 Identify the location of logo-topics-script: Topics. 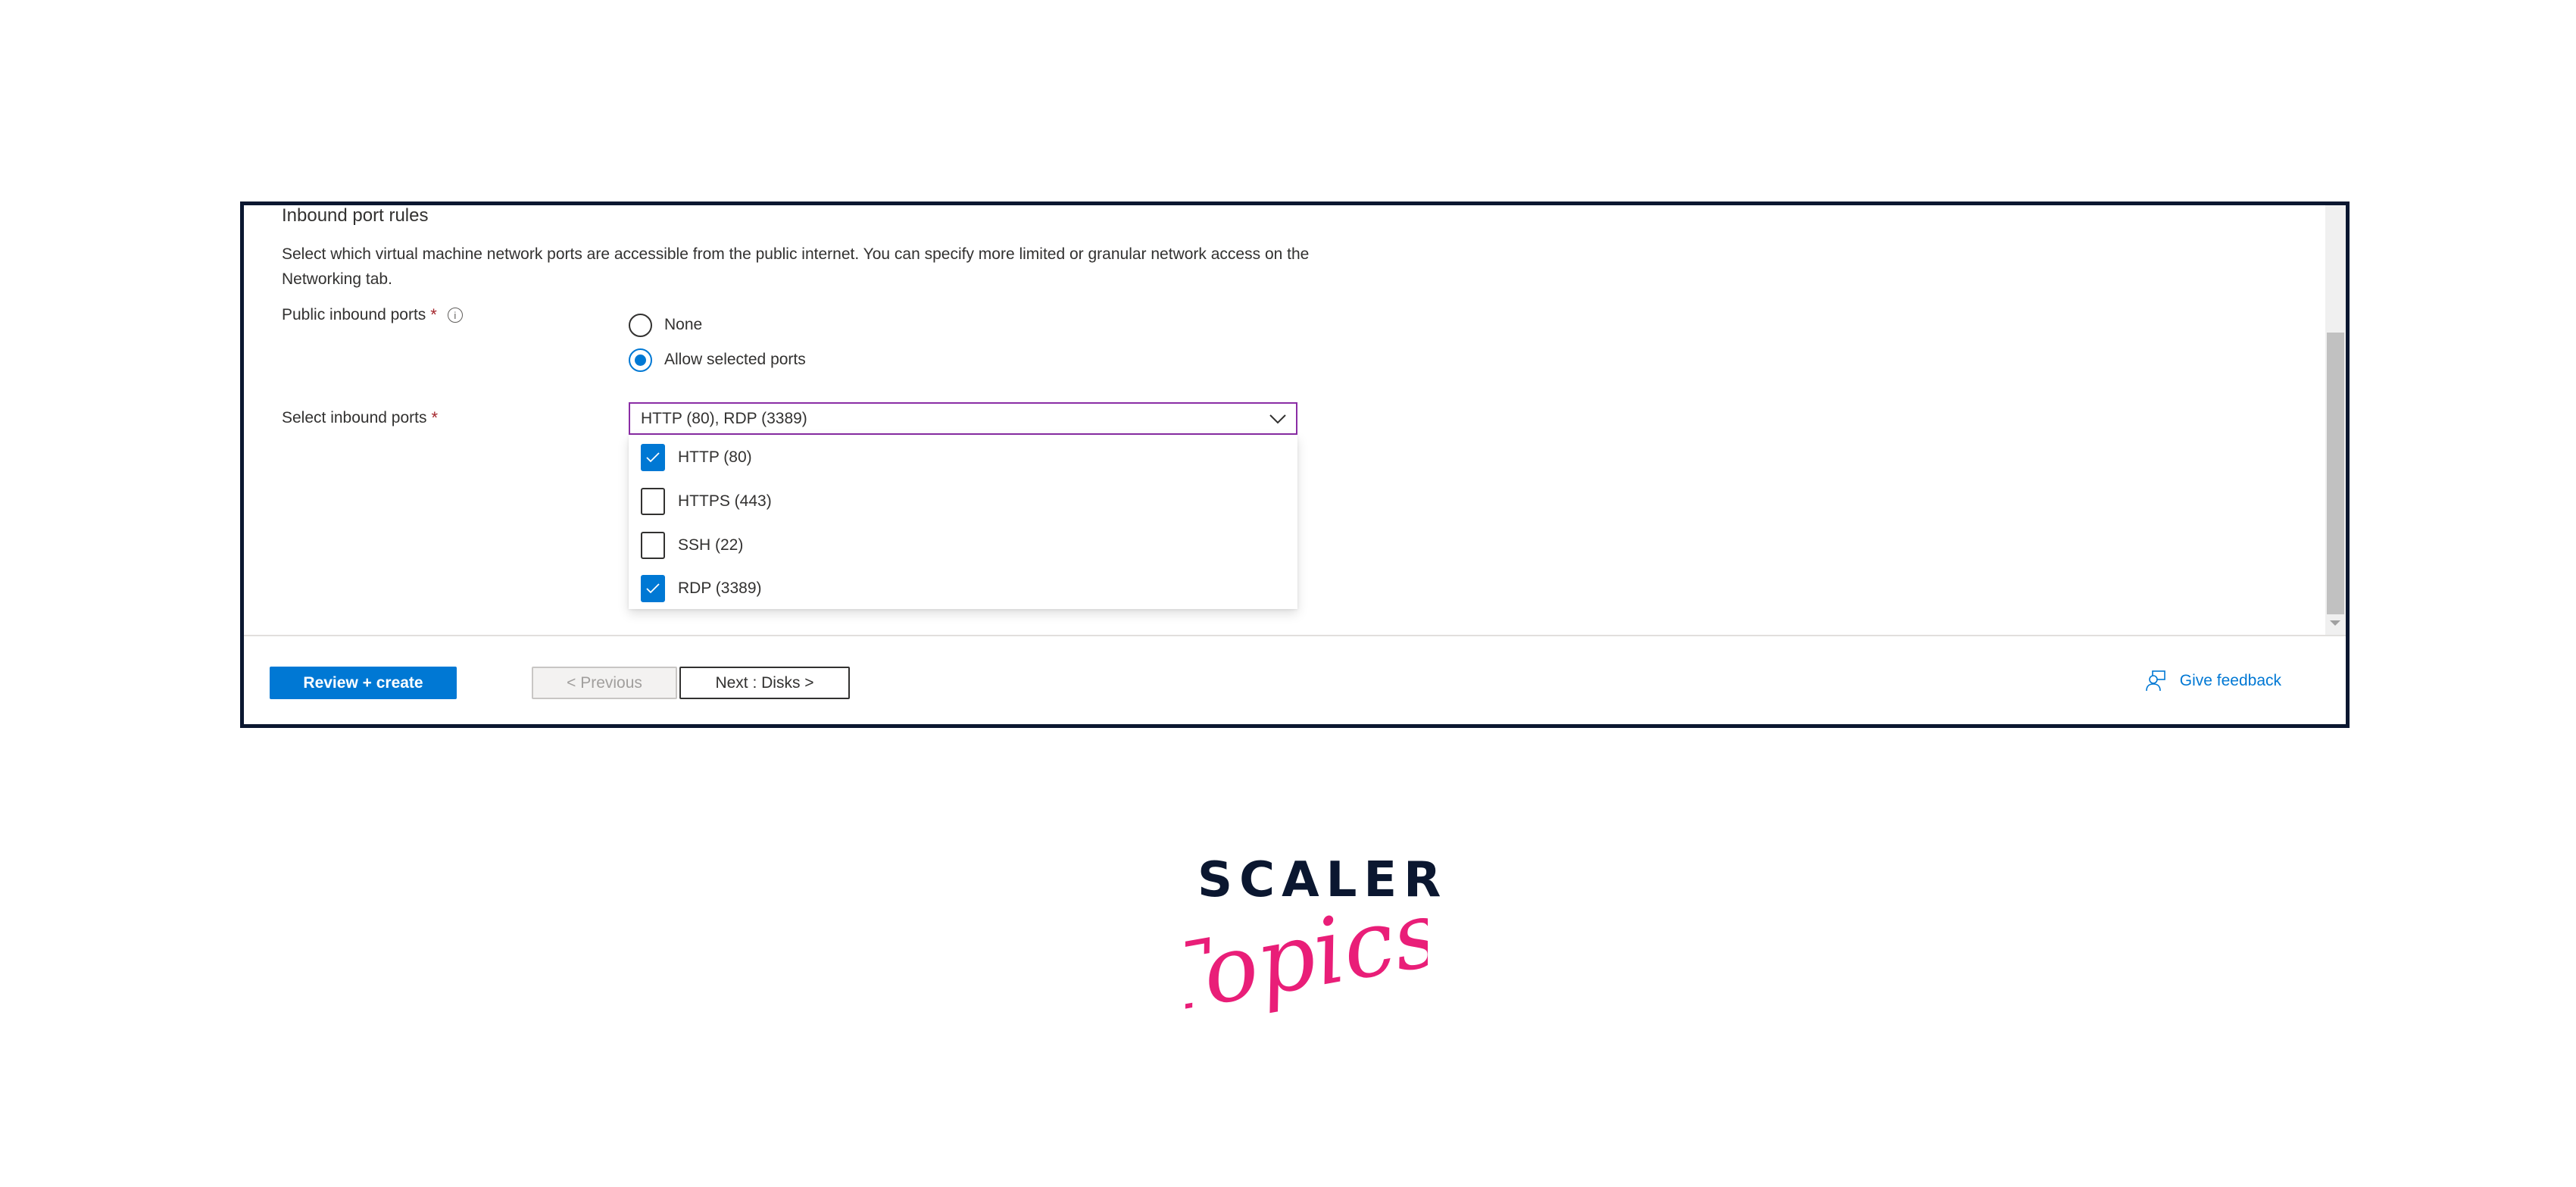
(1307, 967).